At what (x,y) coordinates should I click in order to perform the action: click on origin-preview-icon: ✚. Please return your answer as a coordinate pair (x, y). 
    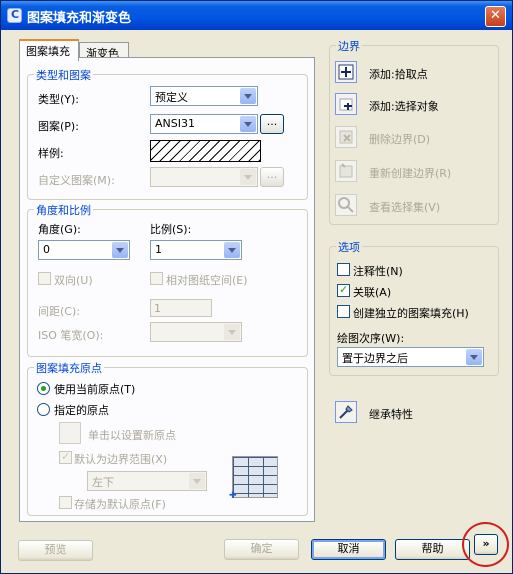
    Looking at the image, I should click on (253, 478).